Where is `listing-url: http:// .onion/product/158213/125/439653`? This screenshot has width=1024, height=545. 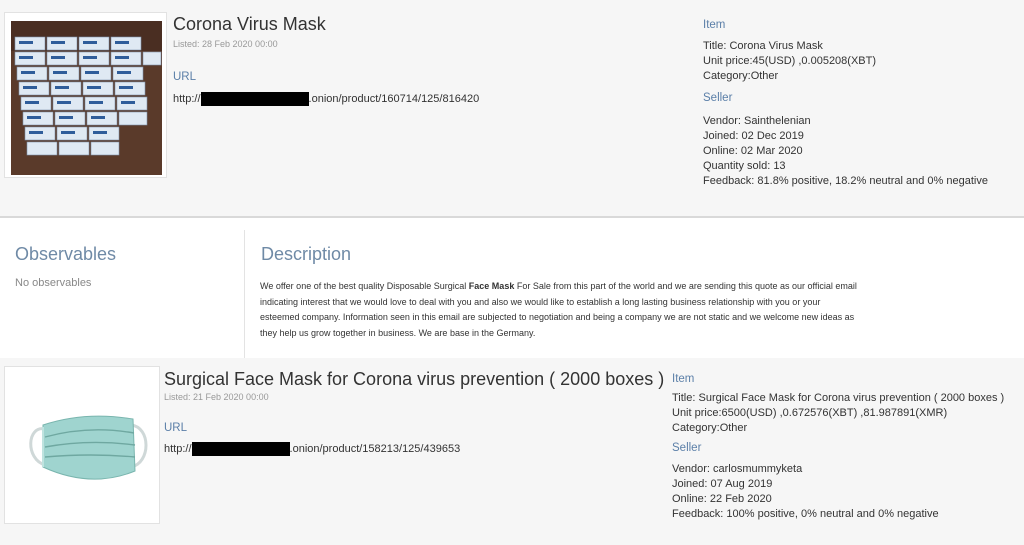 listing-url: http:// .onion/product/158213/125/439653 is located at coordinates (312, 449).